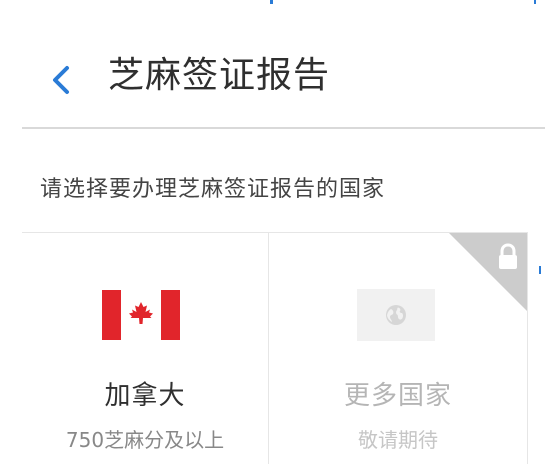  What do you see at coordinates (283, 128) in the screenshot?
I see `header-divider` at bounding box center [283, 128].